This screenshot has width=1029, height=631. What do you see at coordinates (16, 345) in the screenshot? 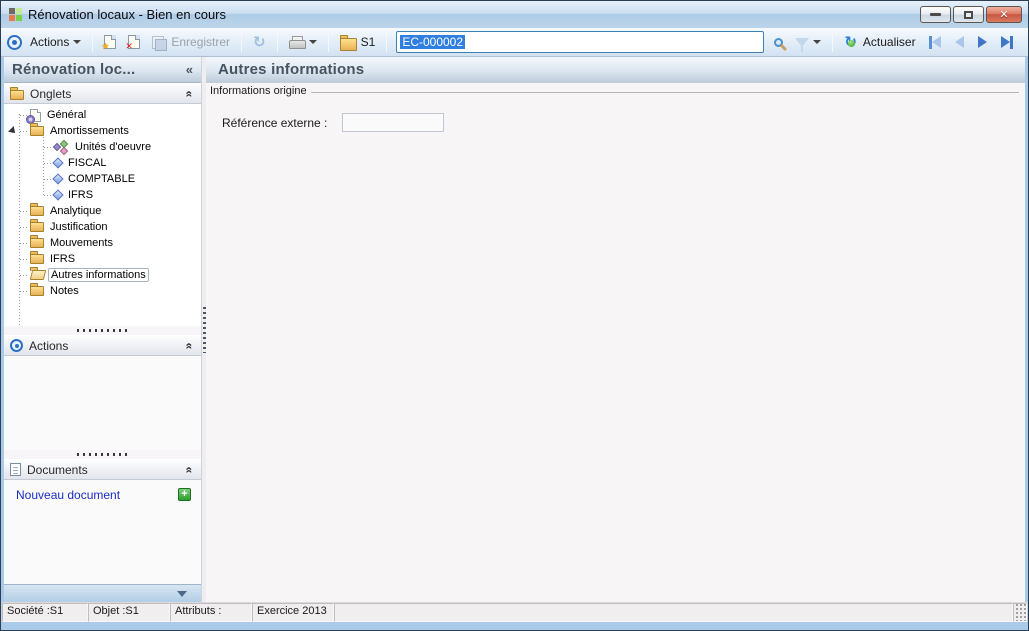
I see `actions-icon` at bounding box center [16, 345].